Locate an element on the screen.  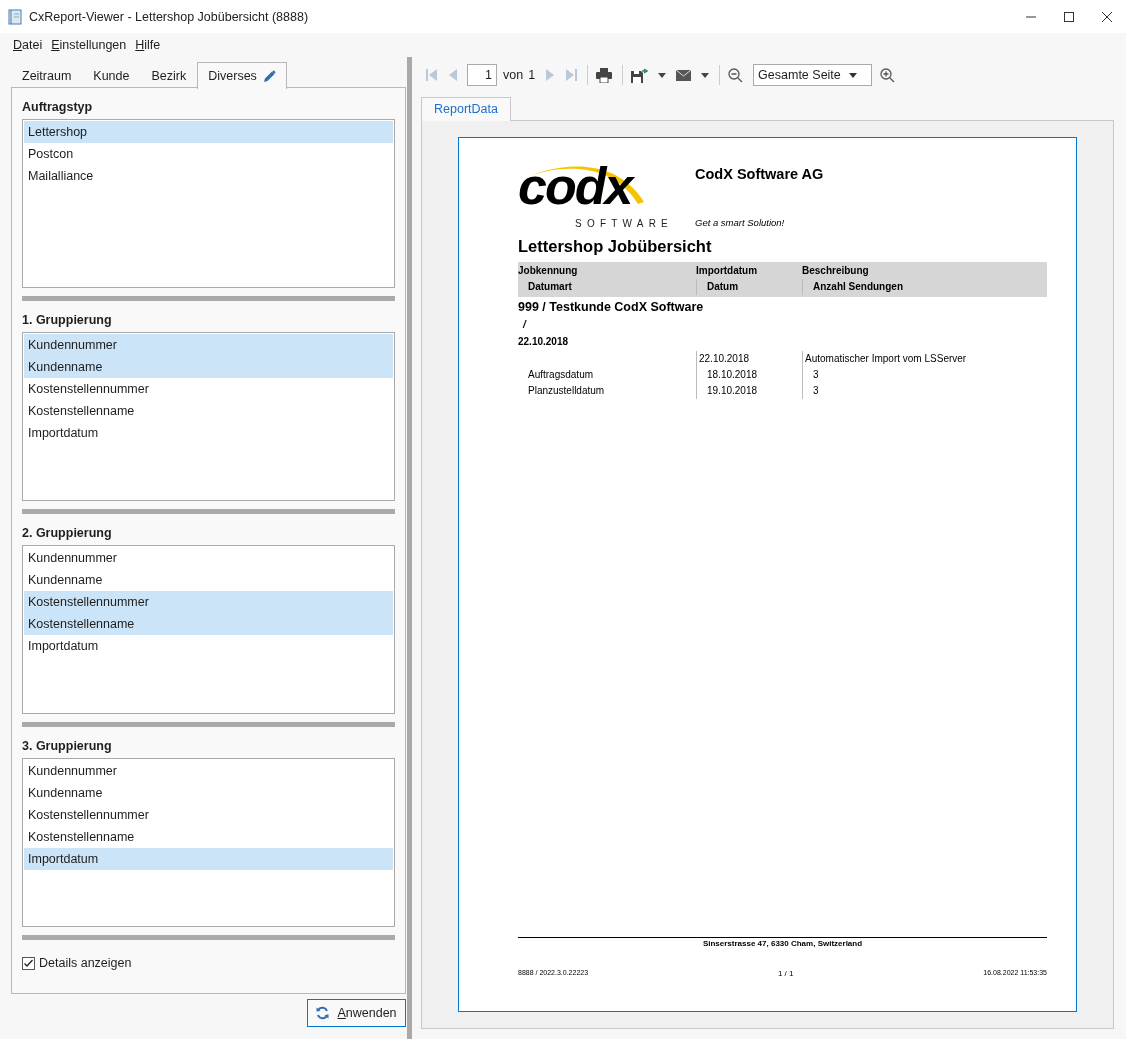
table-cell-text: Planzustelldatum is located at coordinates (566, 391).